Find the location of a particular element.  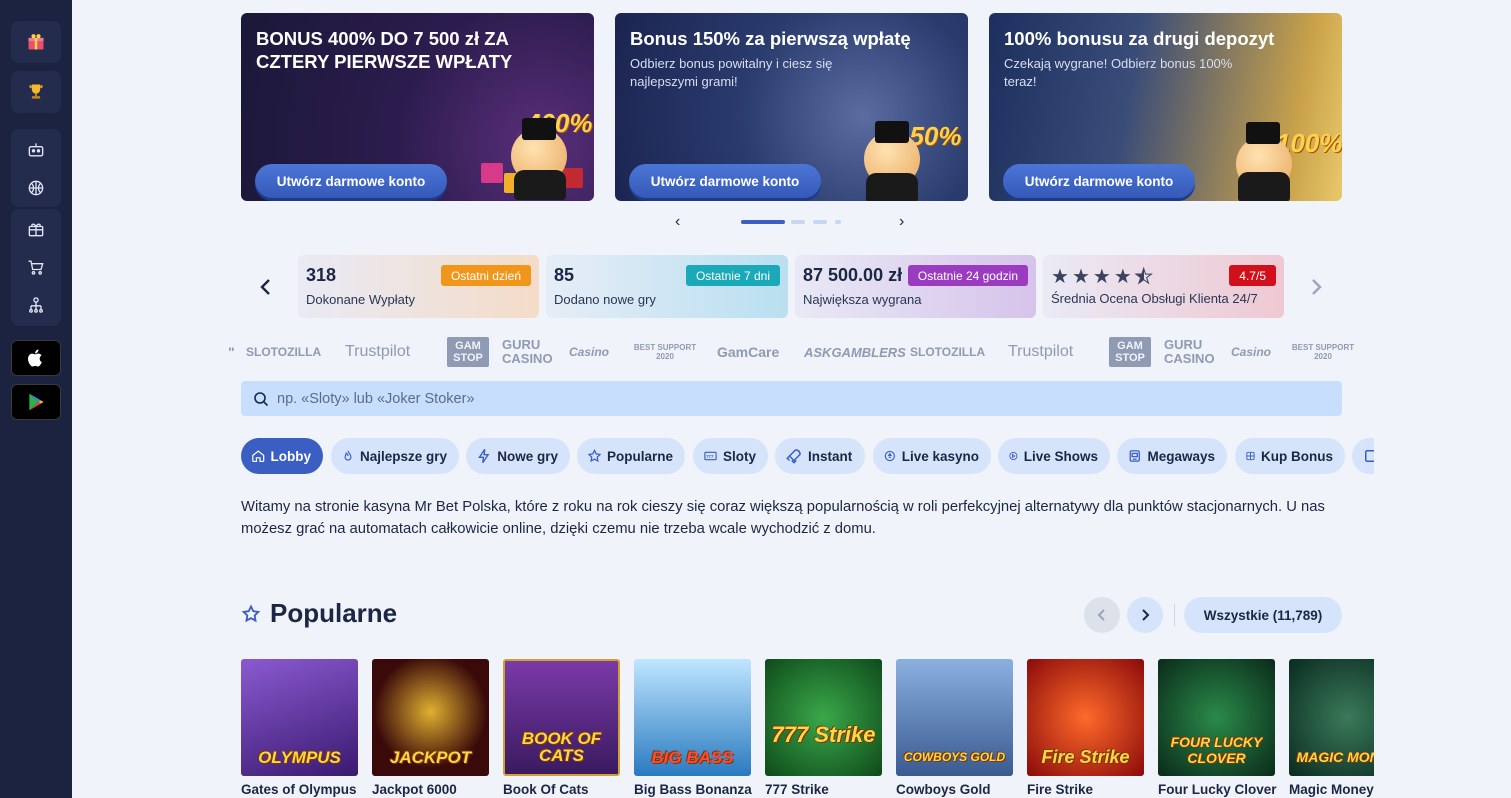

lightning-icon is located at coordinates (484, 456).